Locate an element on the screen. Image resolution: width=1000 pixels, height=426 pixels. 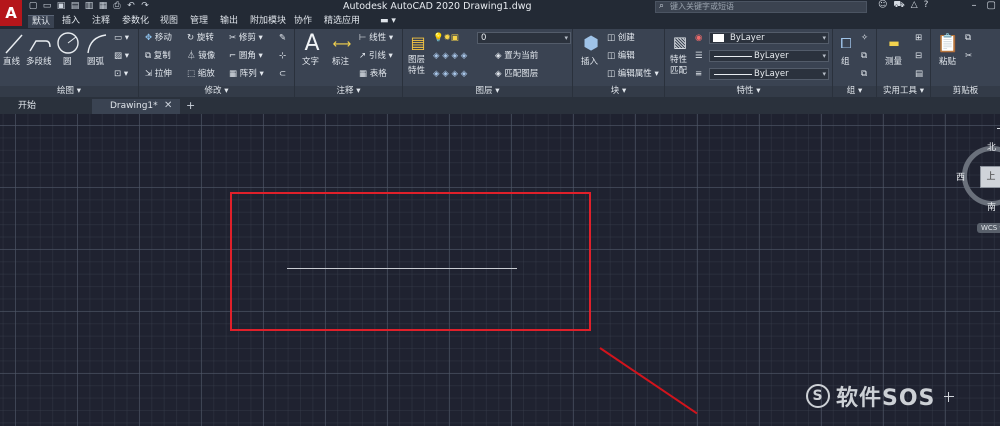
autocad-logo-icon: A is located at coordinates (11, 13).